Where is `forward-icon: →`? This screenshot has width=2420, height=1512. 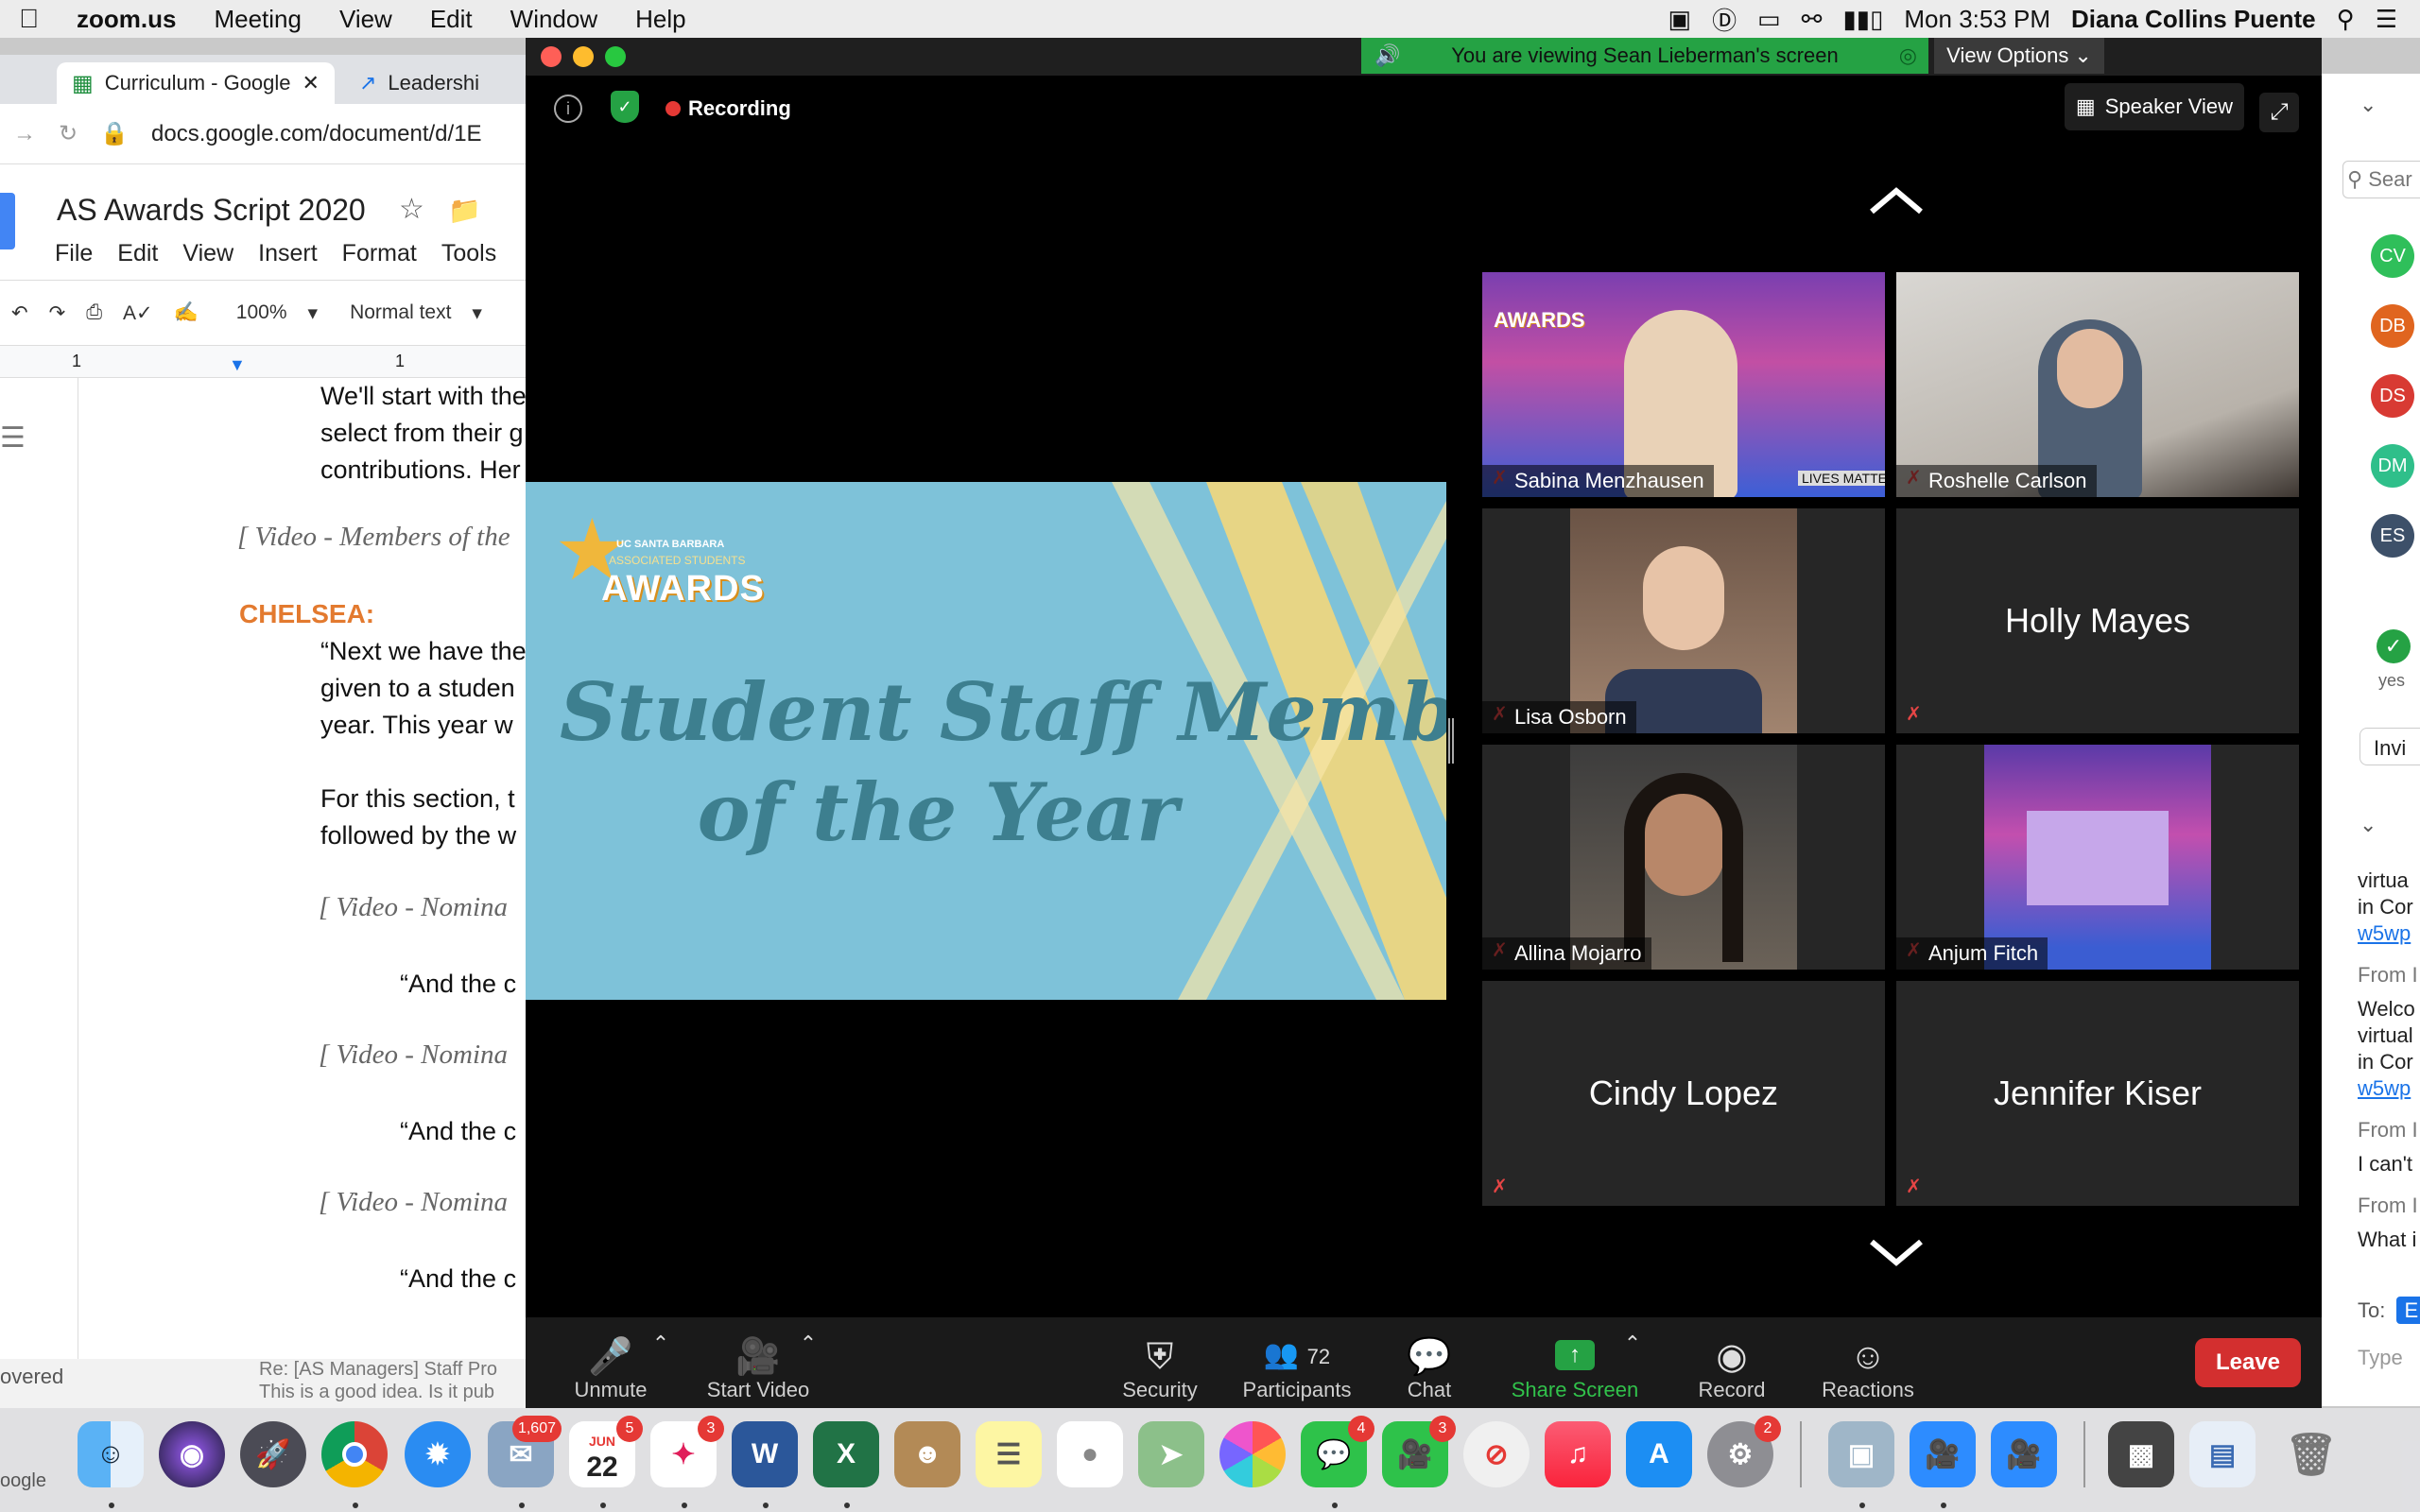
forward-icon: → is located at coordinates (24, 134).